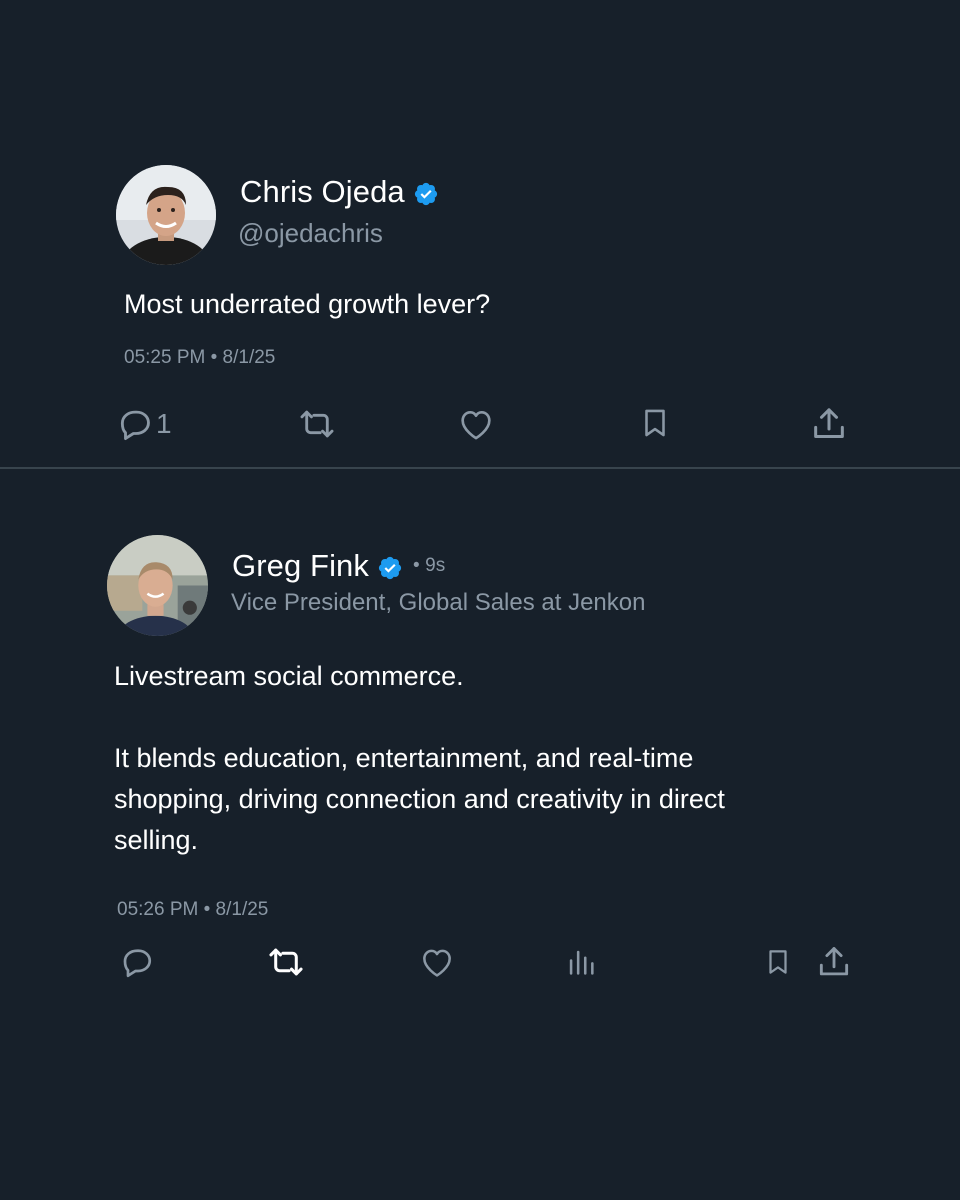 Image resolution: width=960 pixels, height=1200 pixels. I want to click on views-button, so click(581, 962).